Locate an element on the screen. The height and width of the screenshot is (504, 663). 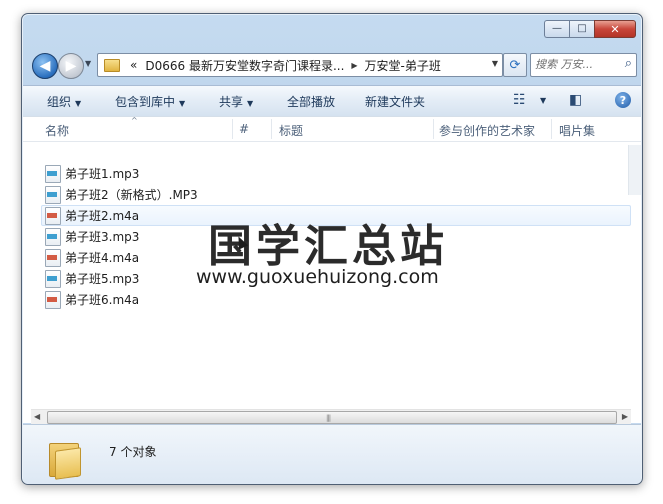
search-input is located at coordinates (573, 64).